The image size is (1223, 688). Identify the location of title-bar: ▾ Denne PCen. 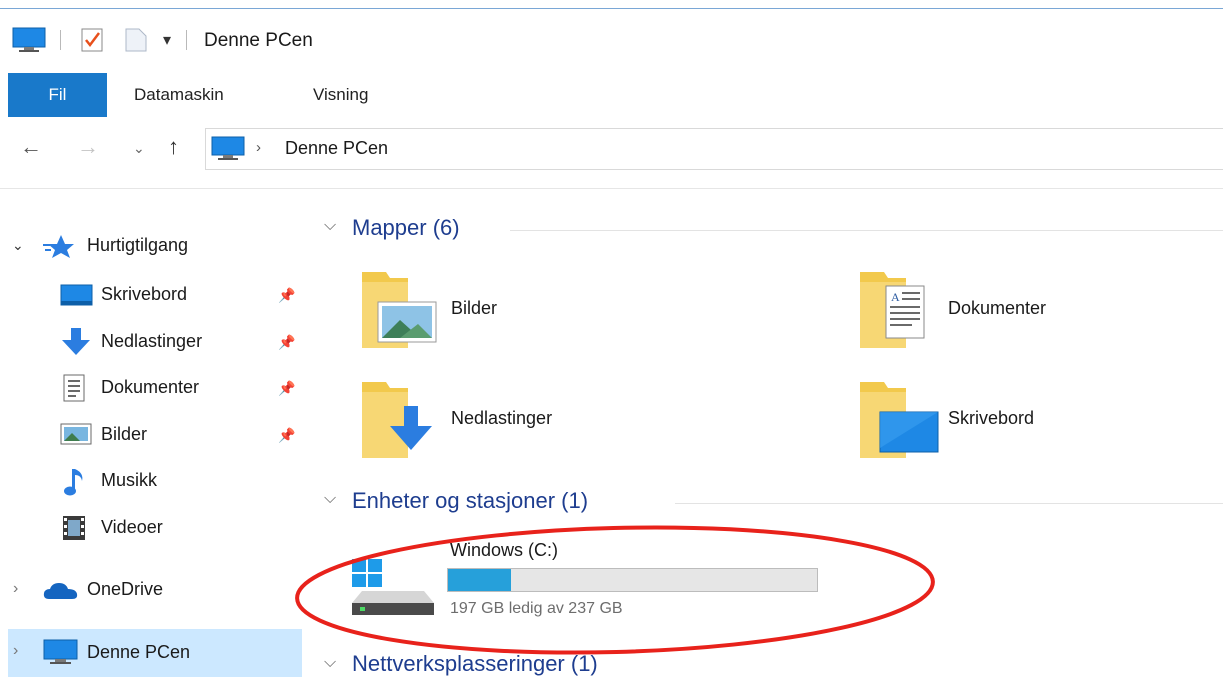
(611, 35).